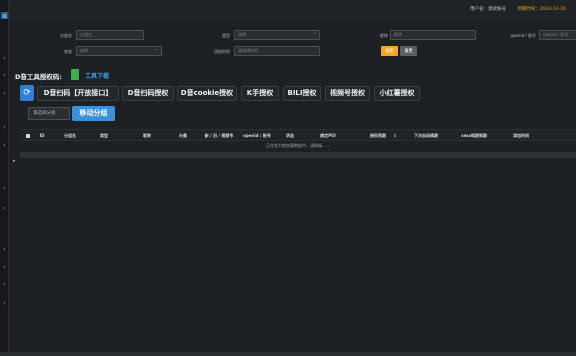 This screenshot has width=576, height=356. What do you see at coordinates (292, 11) in the screenshot?
I see `top-bar: 用户名：测试帐号 到期时间：2024-12-26` at bounding box center [292, 11].